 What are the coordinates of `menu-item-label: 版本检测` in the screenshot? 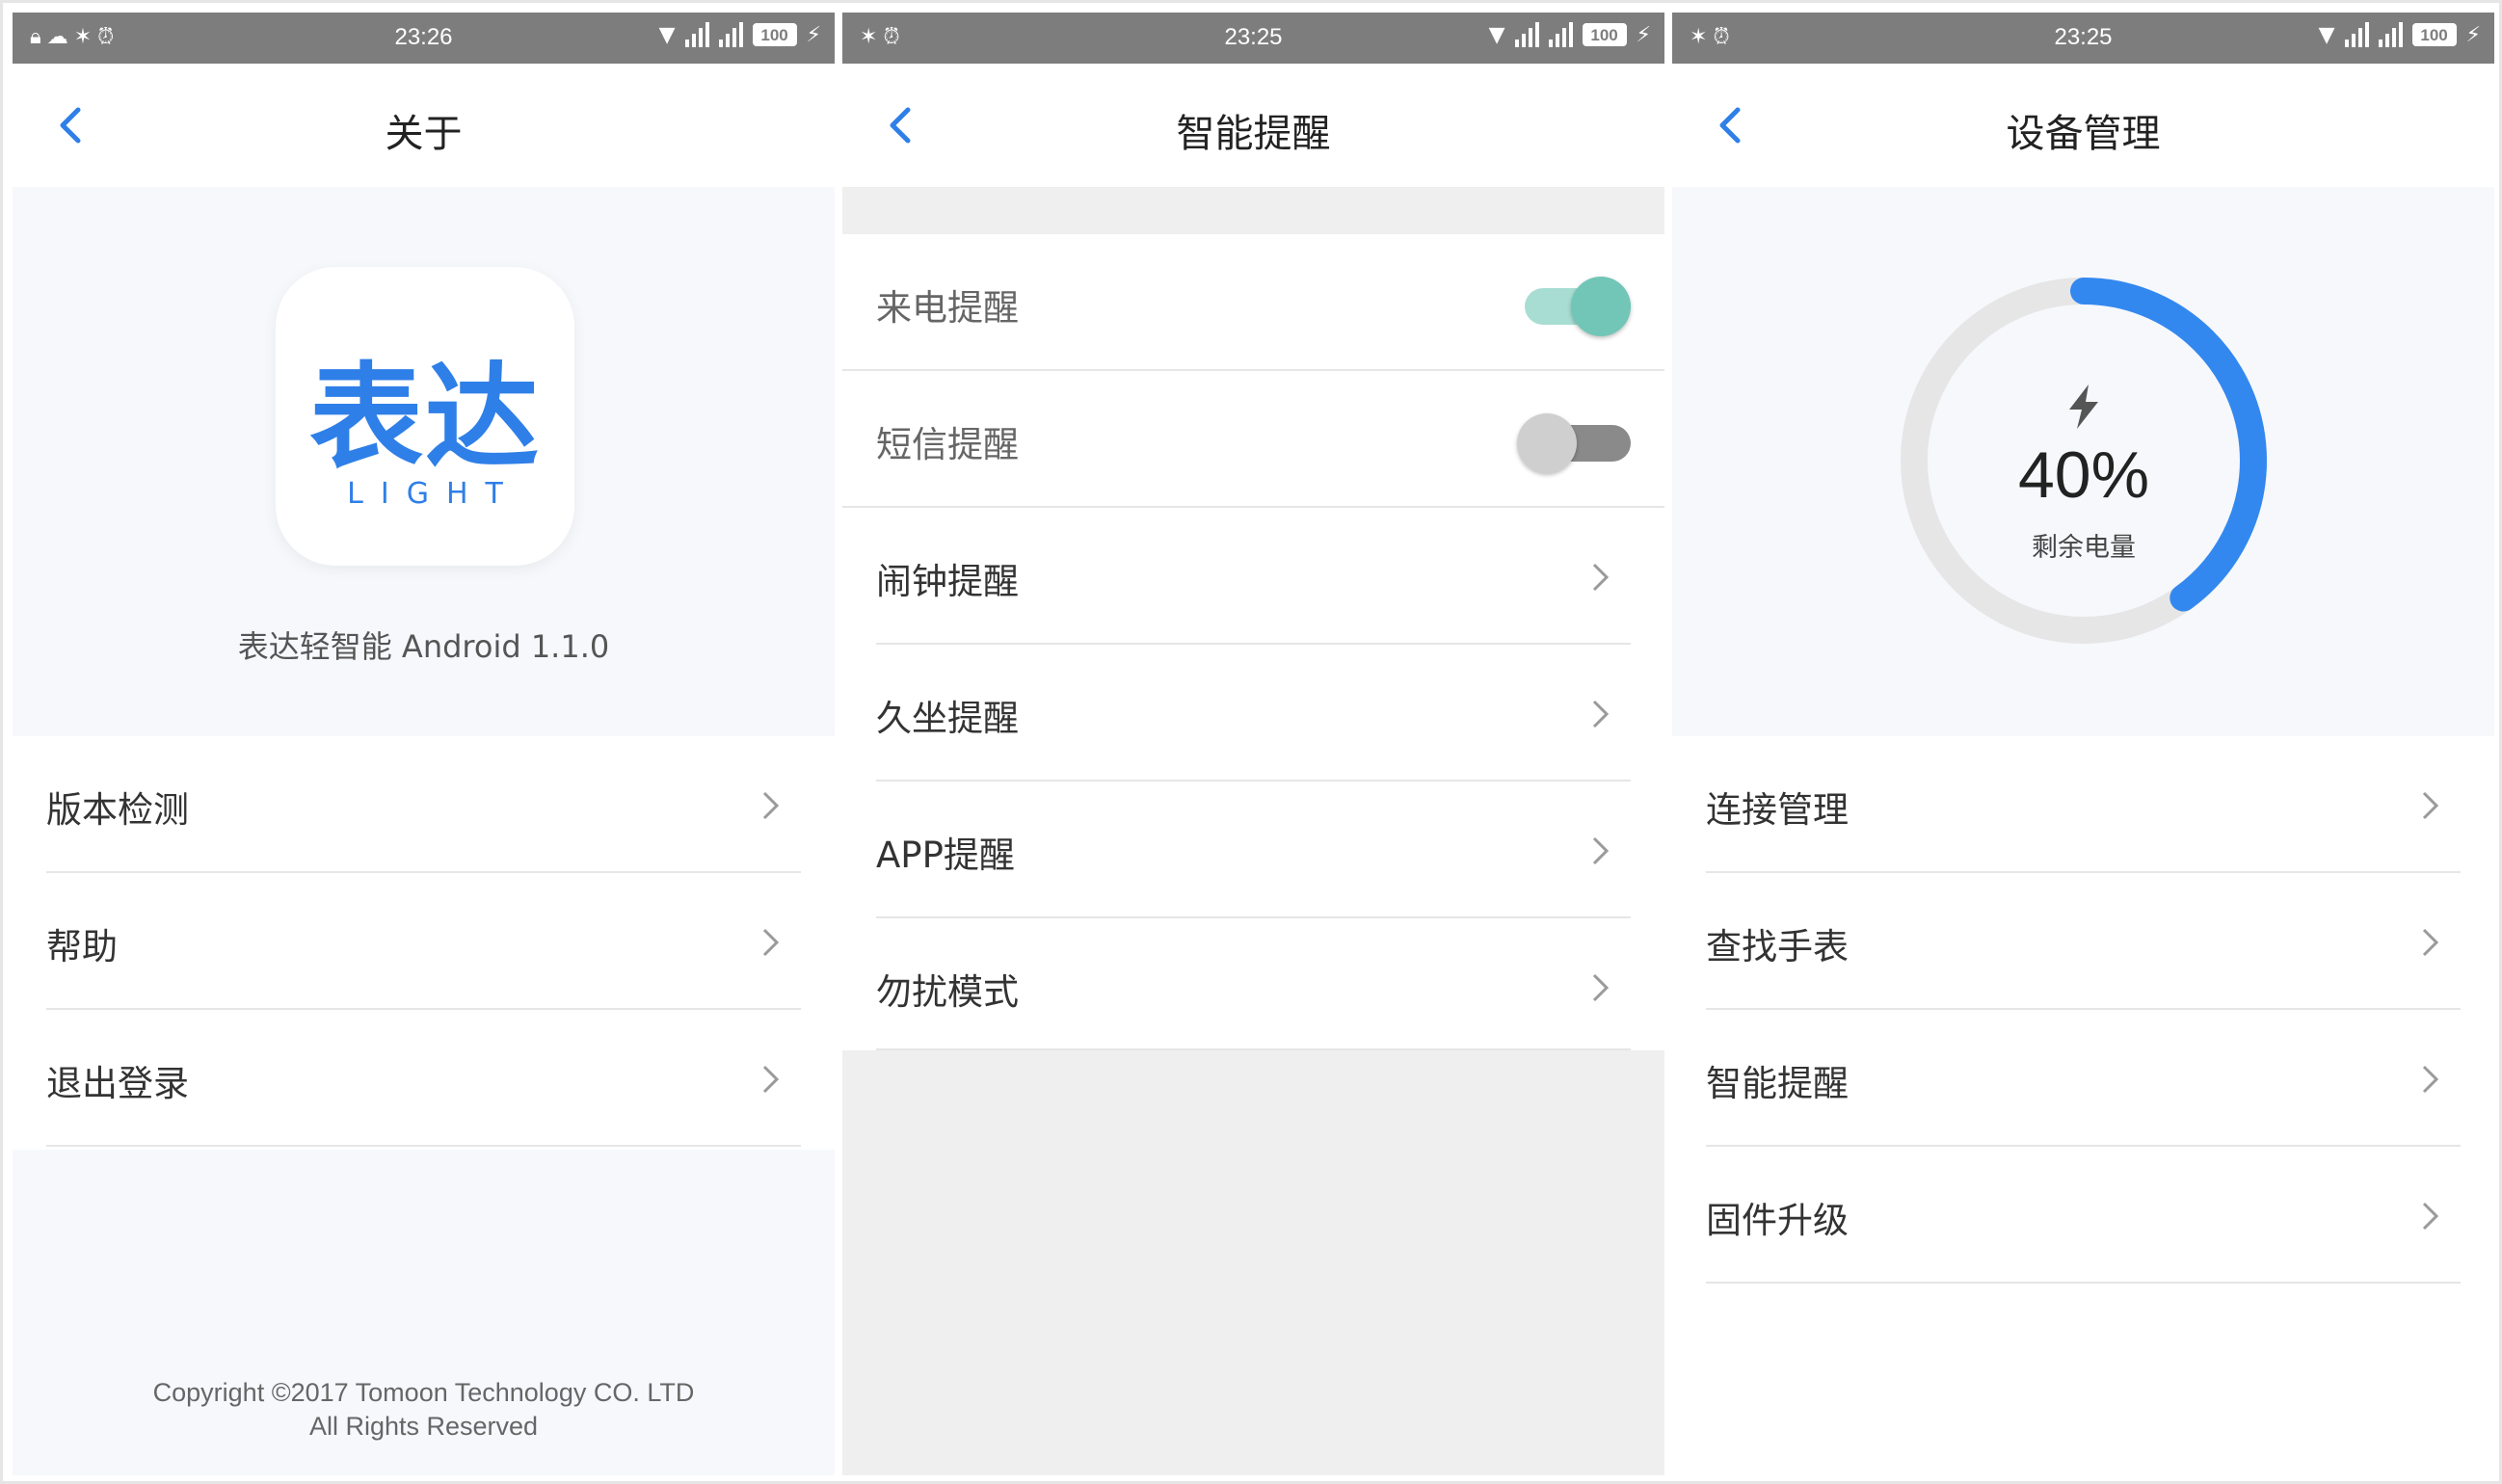 It's located at (117, 810).